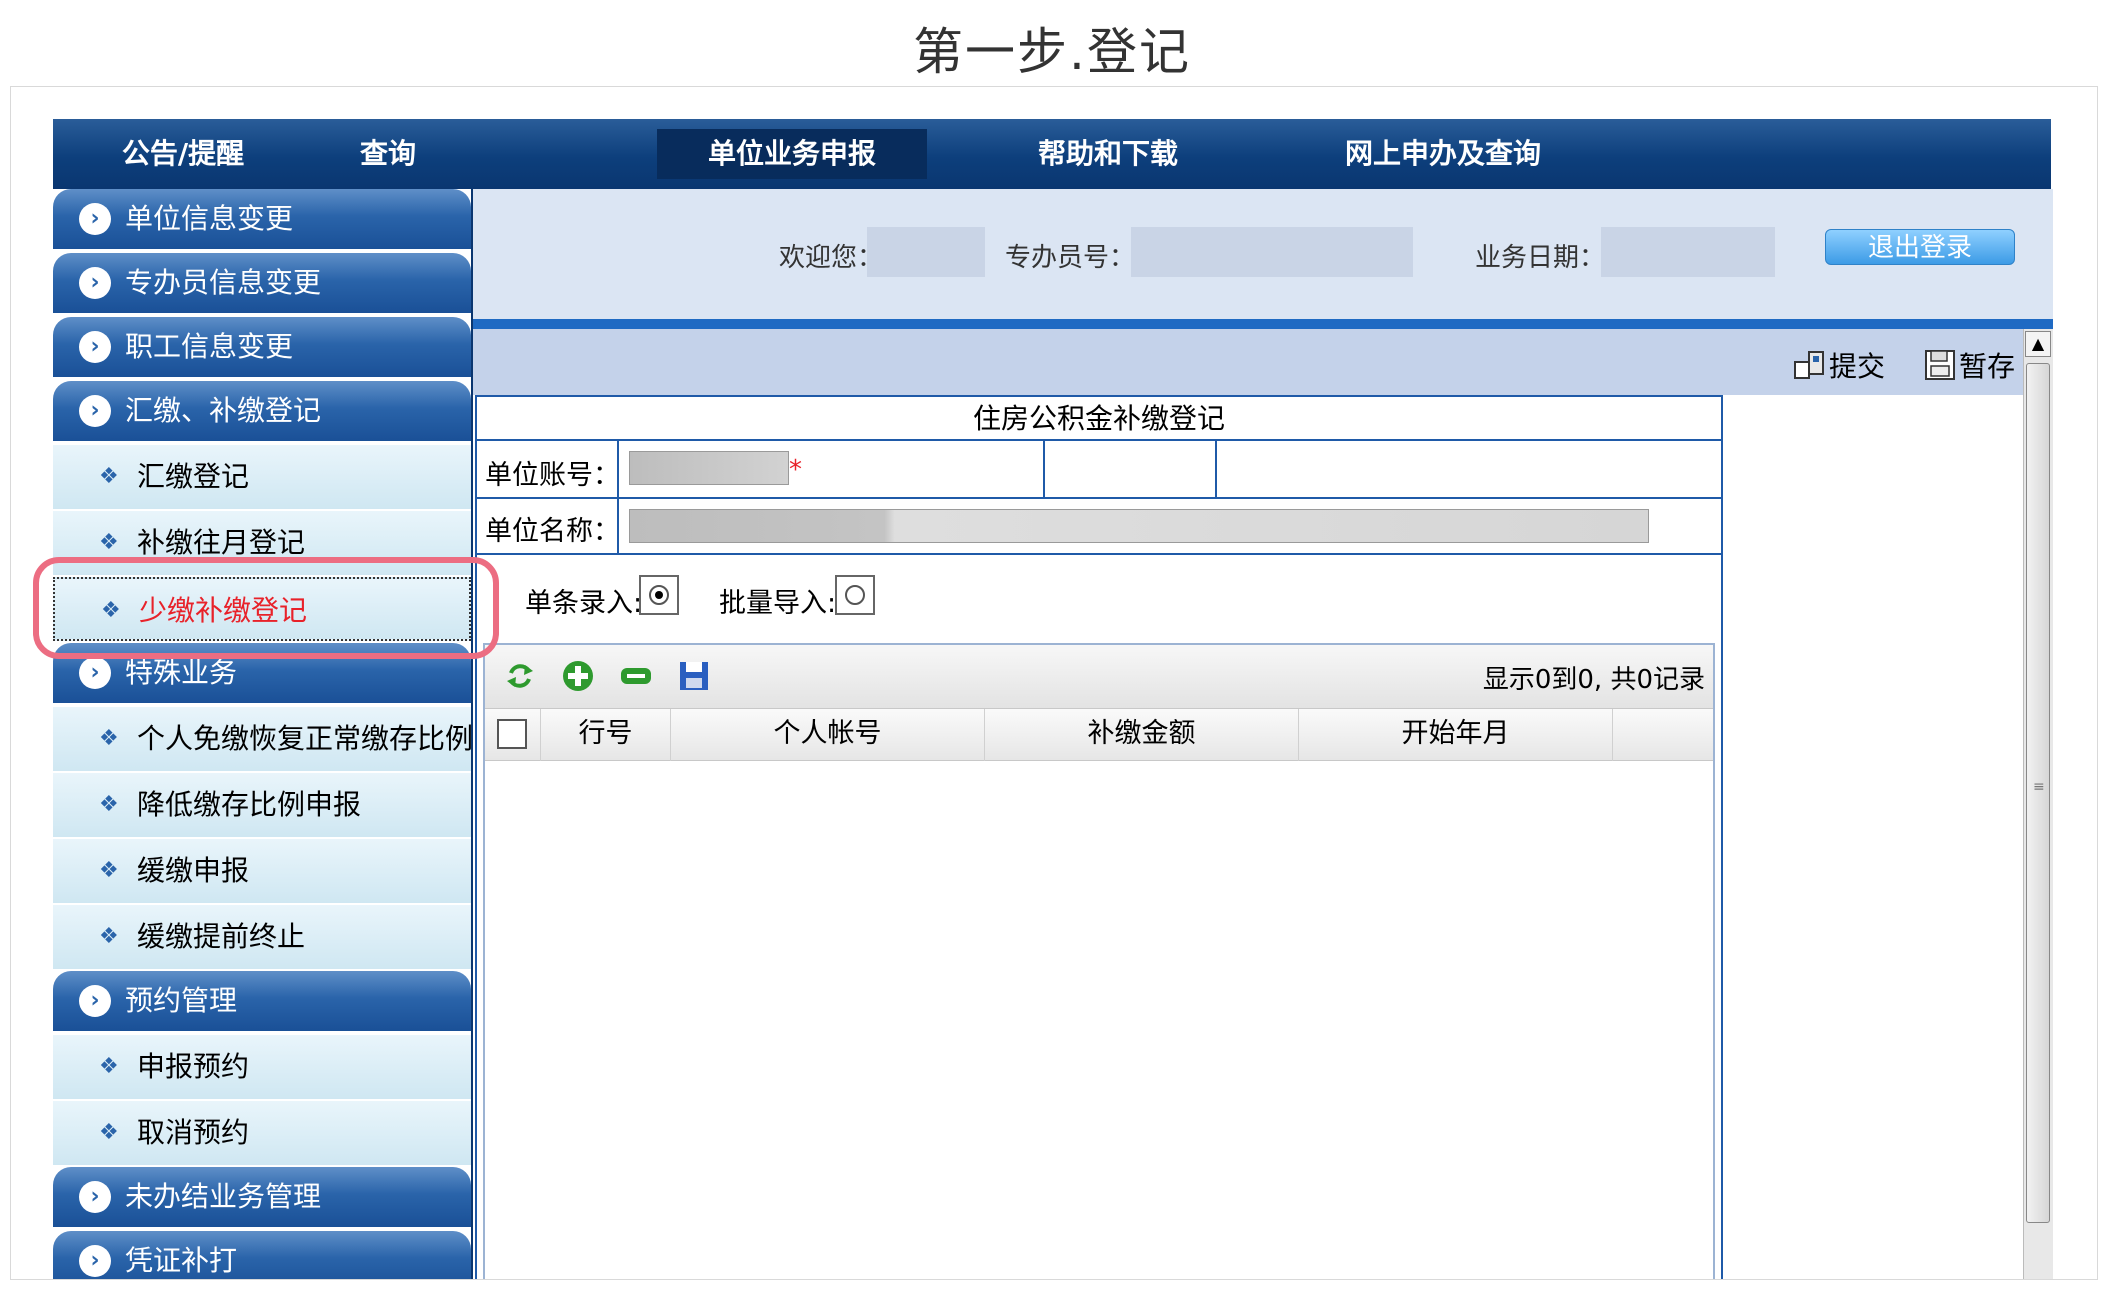 The width and height of the screenshot is (2104, 1290). Describe the element at coordinates (520, 676) in the screenshot. I see `refresh-icon` at that location.